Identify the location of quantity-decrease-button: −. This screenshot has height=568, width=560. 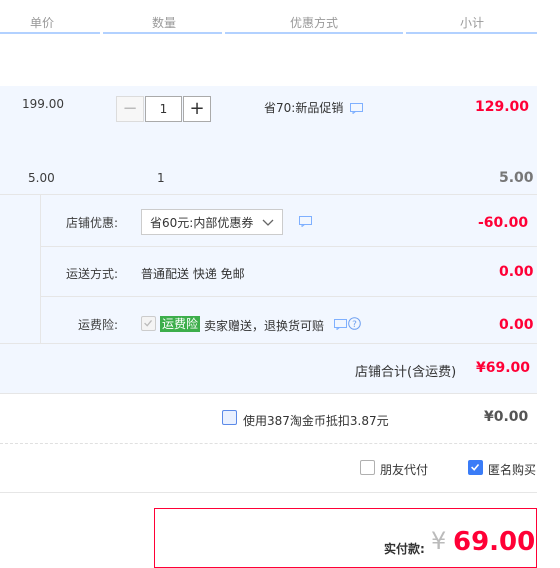
(130, 109).